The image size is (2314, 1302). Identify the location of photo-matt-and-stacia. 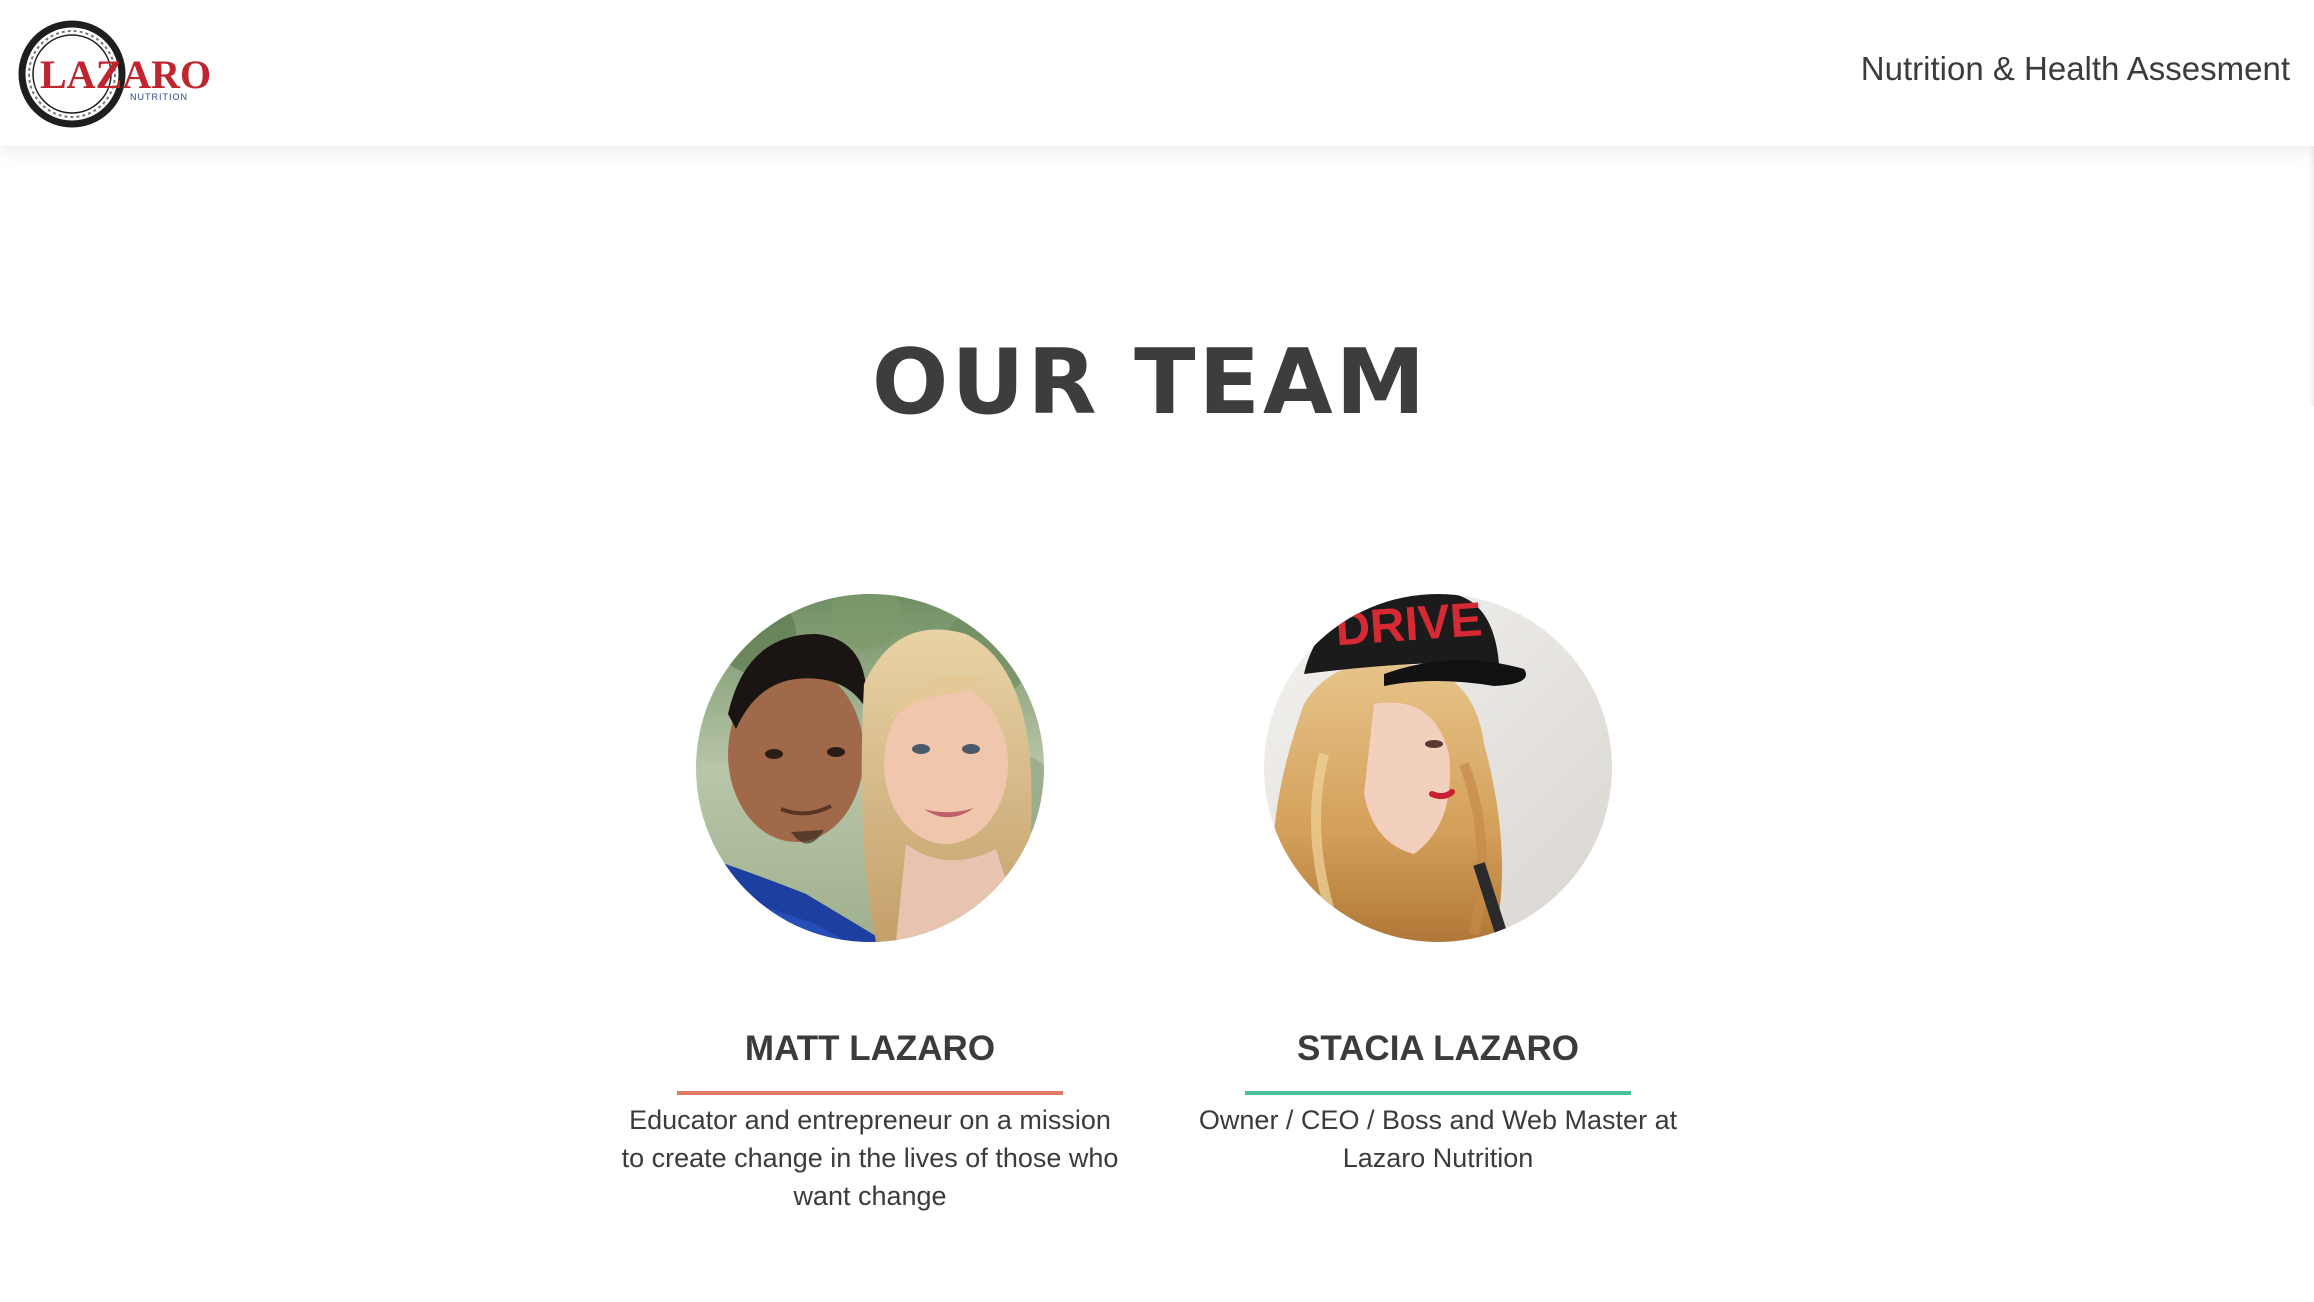
(870, 768).